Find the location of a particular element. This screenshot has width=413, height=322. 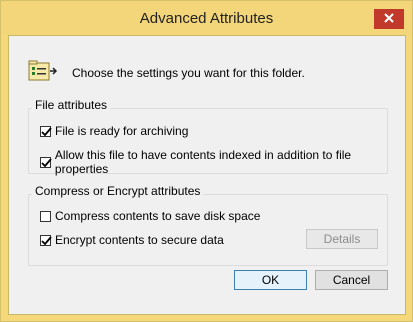

encrypt-checkbox is located at coordinates (46, 240).